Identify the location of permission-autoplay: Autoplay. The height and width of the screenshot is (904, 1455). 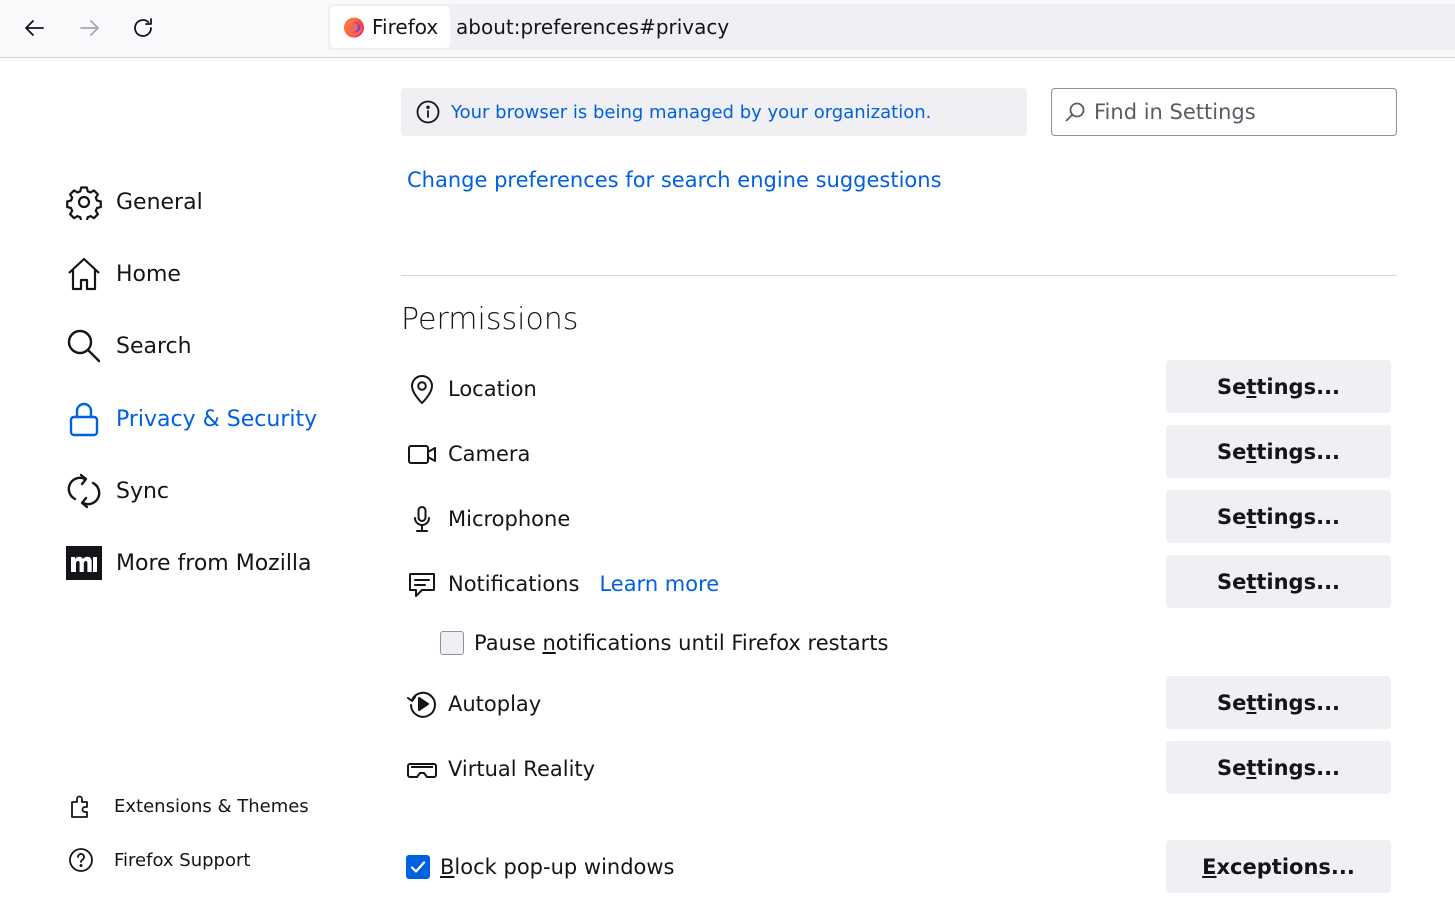
(473, 704).